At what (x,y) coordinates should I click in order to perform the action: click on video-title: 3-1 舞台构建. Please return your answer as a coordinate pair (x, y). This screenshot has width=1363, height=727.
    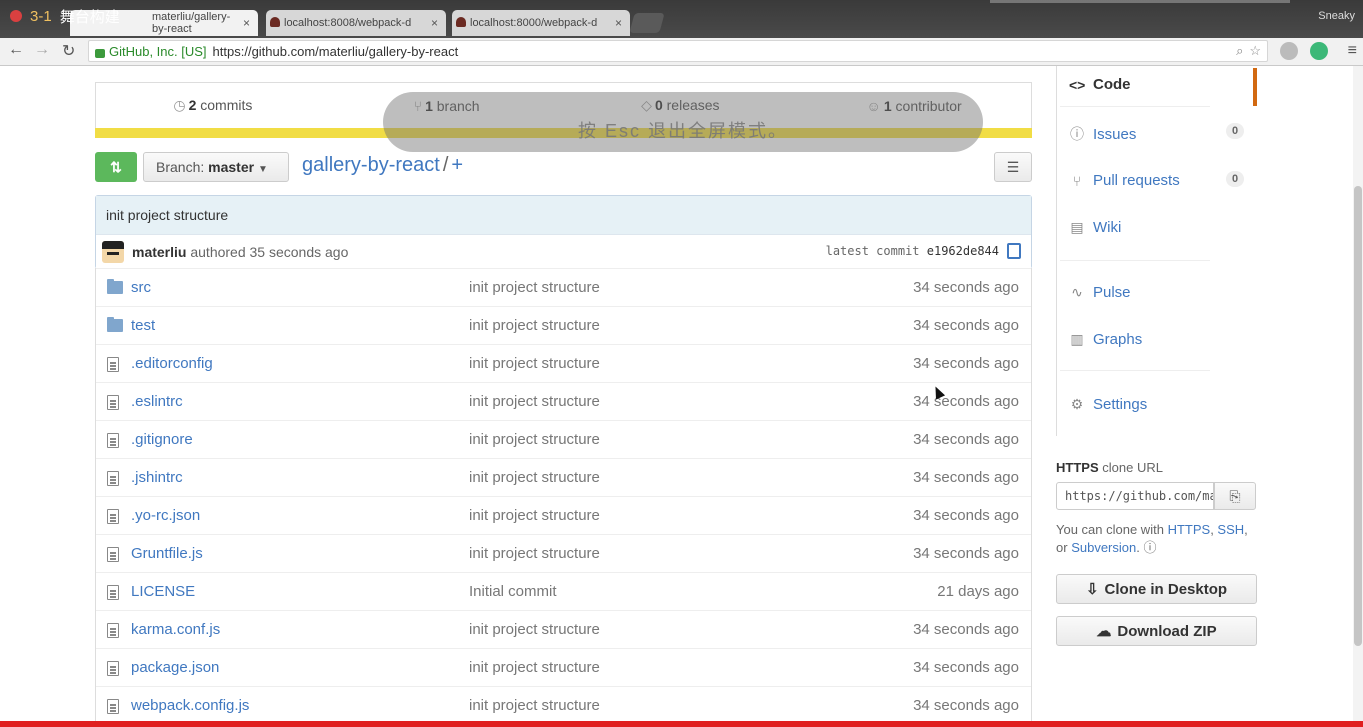
    Looking at the image, I should click on (65, 16).